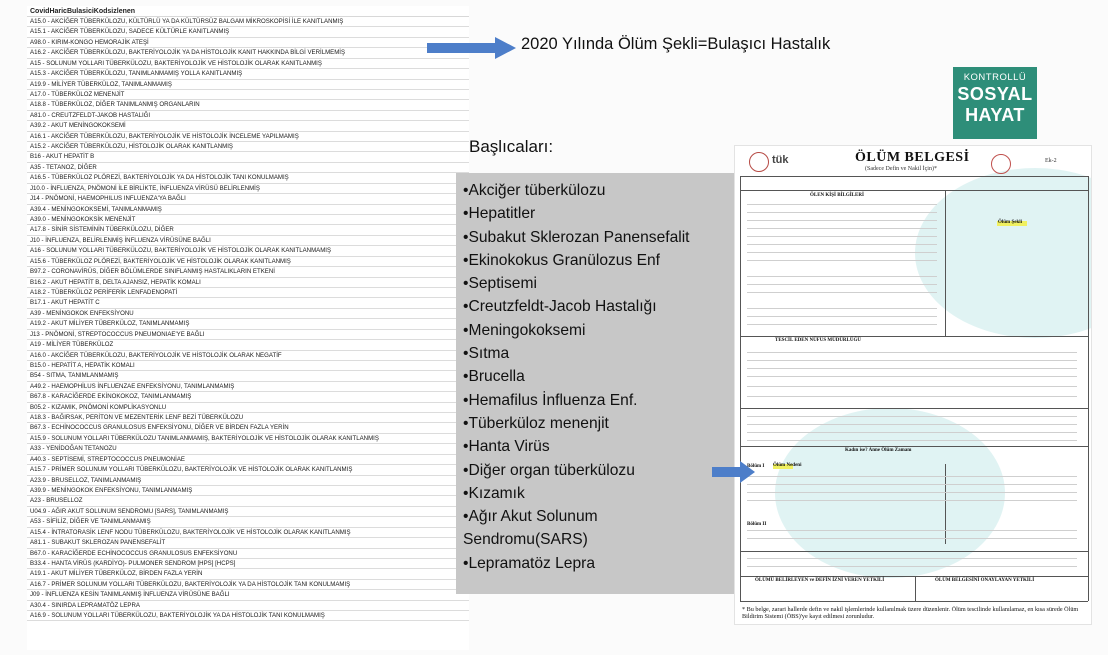 Image resolution: width=1108 pixels, height=655 pixels. What do you see at coordinates (248, 126) in the screenshot?
I see `icd-row: A39.2 - AKUT MENİNGOKOKSEMİ` at bounding box center [248, 126].